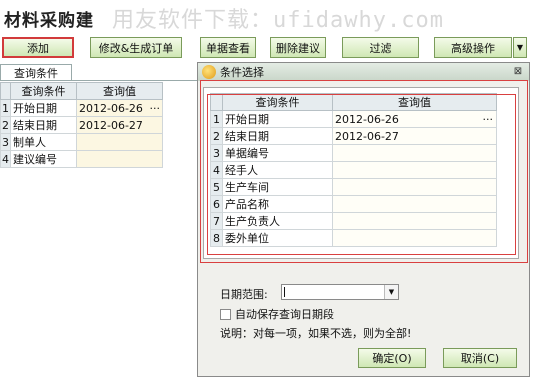 The image size is (543, 377). What do you see at coordinates (216, 238) in the screenshot?
I see `row-number: 8` at bounding box center [216, 238].